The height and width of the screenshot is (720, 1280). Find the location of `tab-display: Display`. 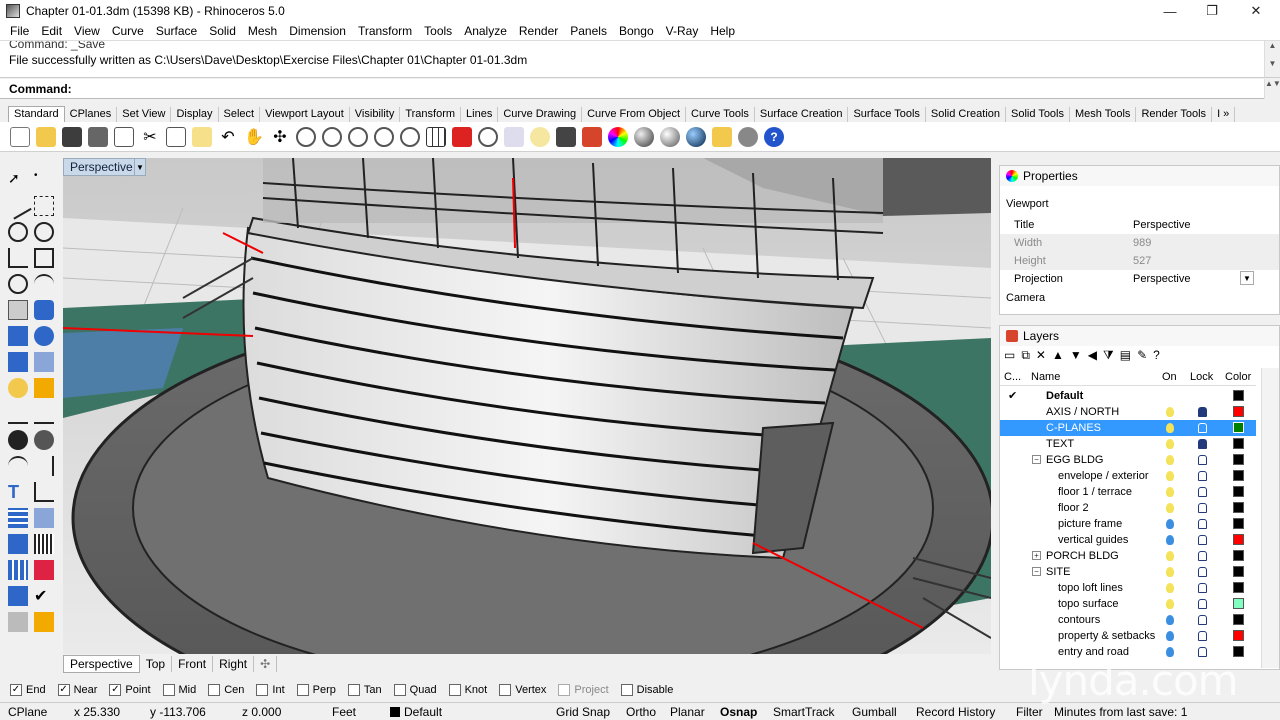

tab-display: Display is located at coordinates (195, 114).